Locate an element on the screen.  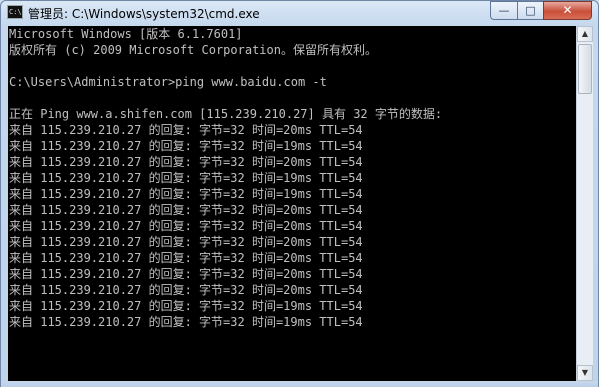
vertical-scrollbar: ▲ ▼ is located at coordinates (584, 203).